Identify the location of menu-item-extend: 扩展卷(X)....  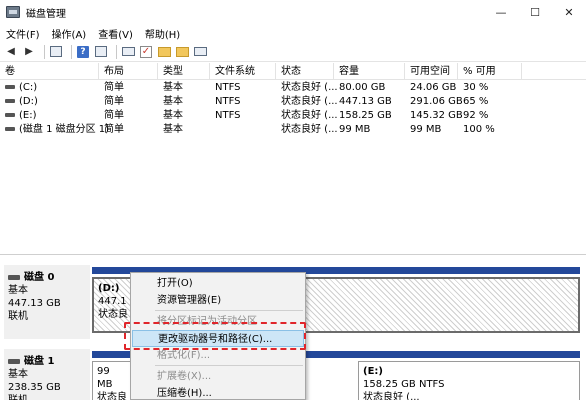
(218, 376).